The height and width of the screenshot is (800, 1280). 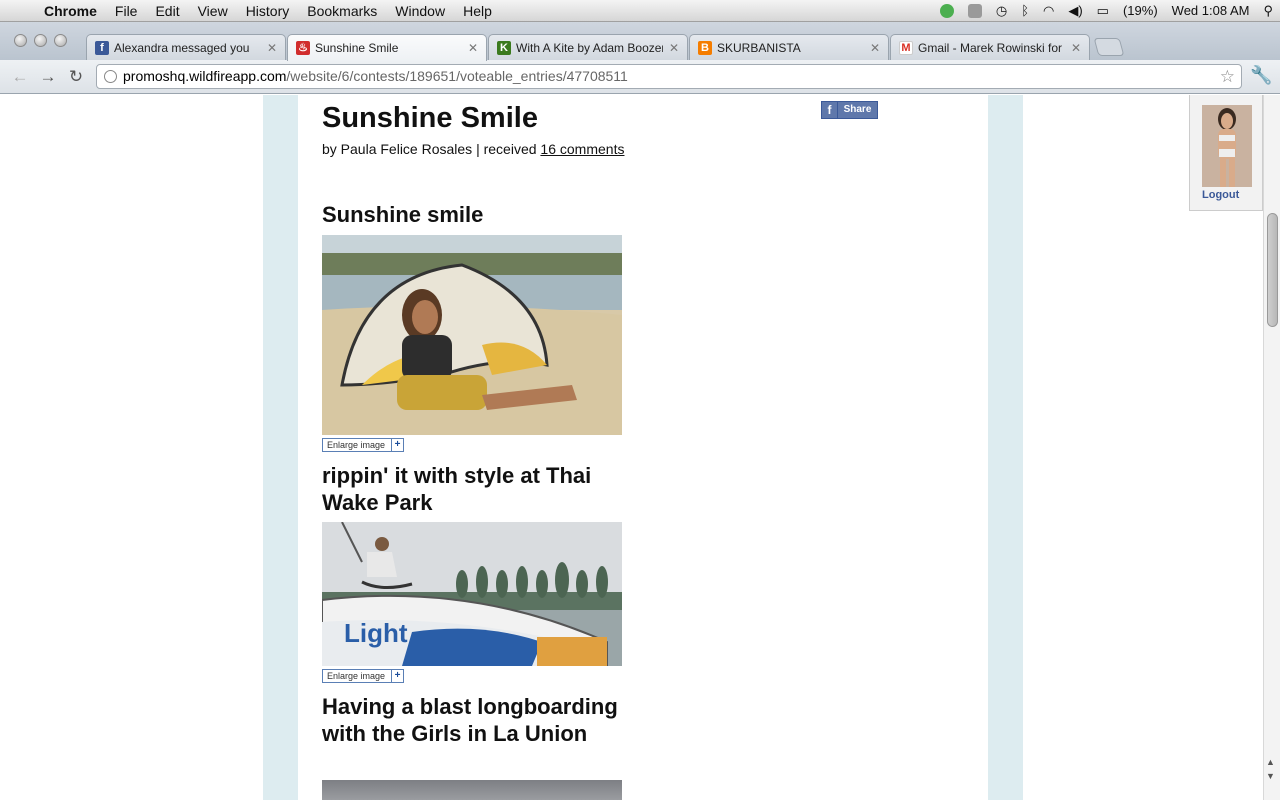 I want to click on clock: Wed 1:08 AM, so click(x=1211, y=10).